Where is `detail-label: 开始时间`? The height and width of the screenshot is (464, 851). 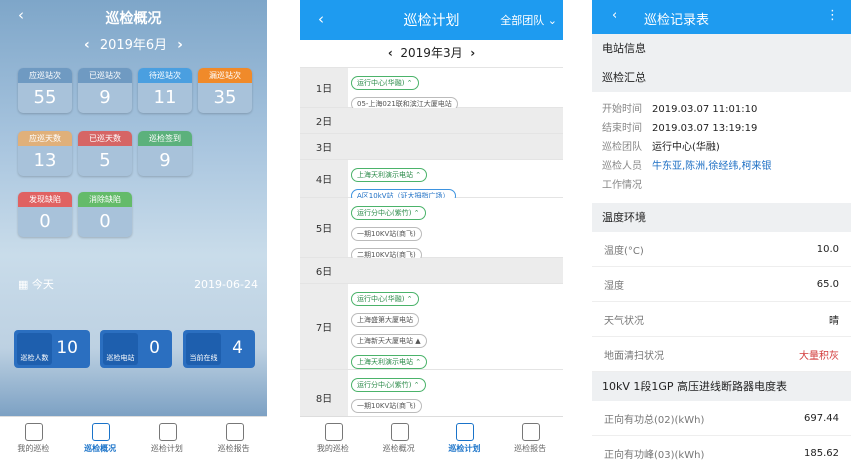
detail-label: 开始时间 is located at coordinates (622, 109).